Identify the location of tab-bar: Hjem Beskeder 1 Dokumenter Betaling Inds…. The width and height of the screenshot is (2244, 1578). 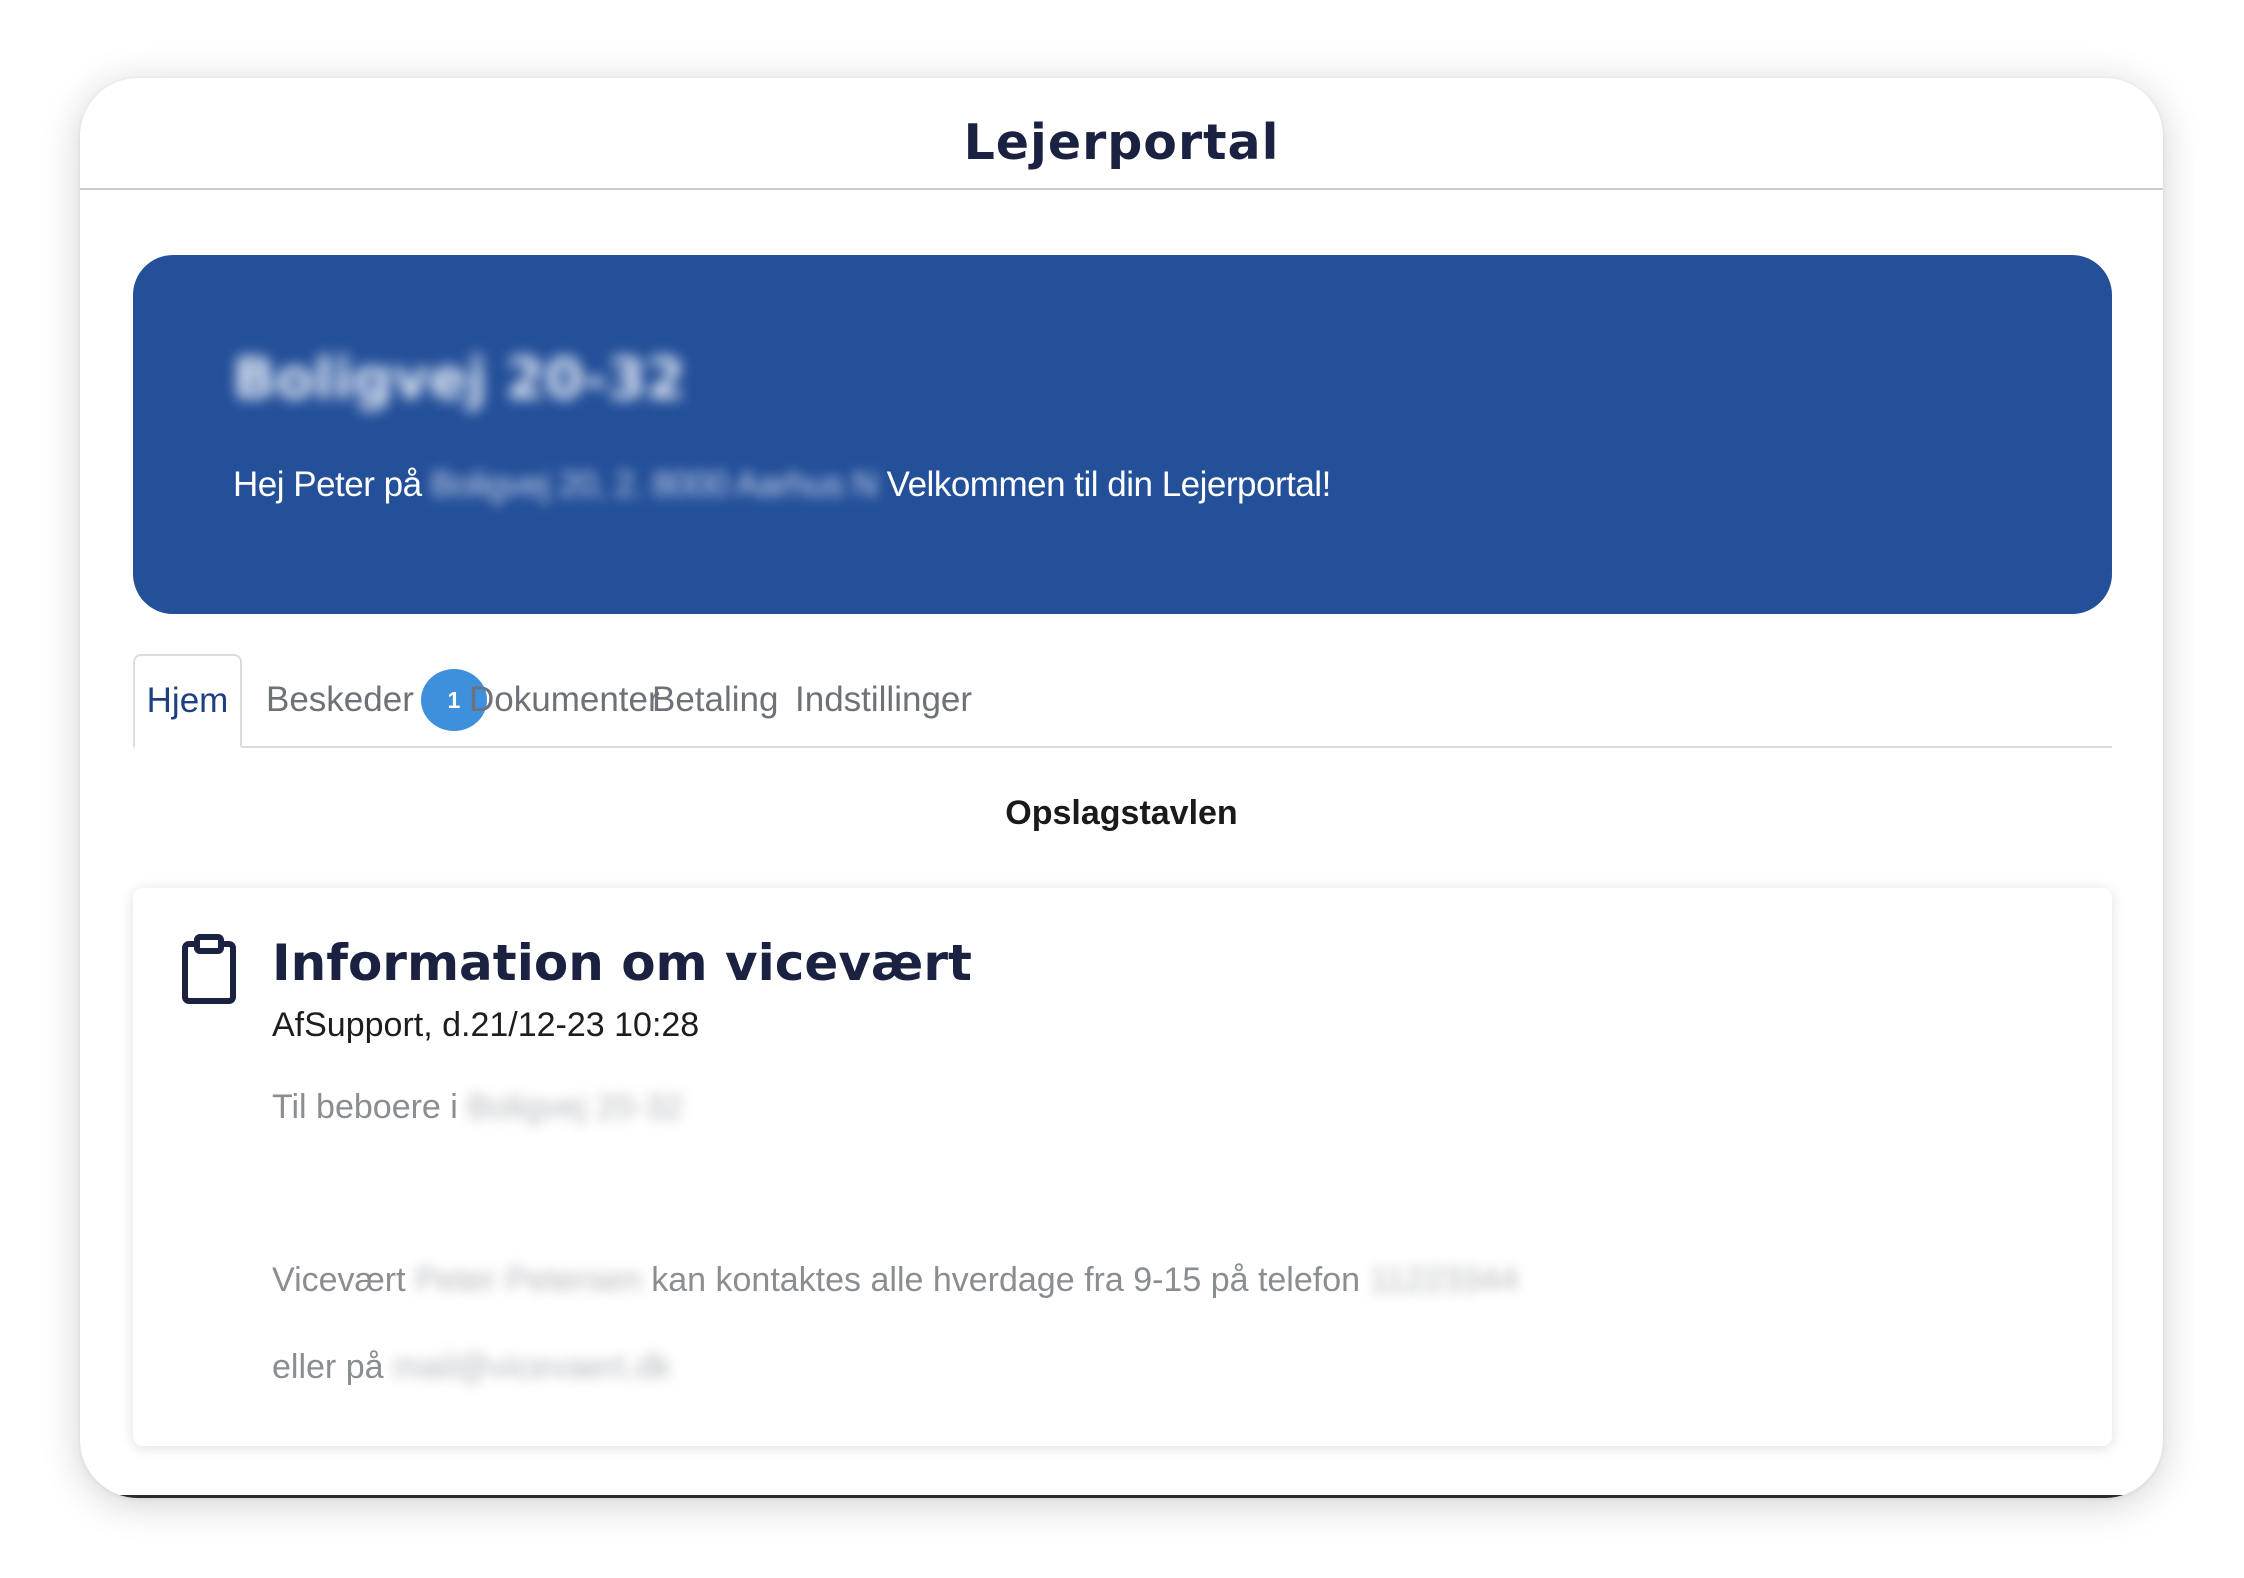
(1122, 701).